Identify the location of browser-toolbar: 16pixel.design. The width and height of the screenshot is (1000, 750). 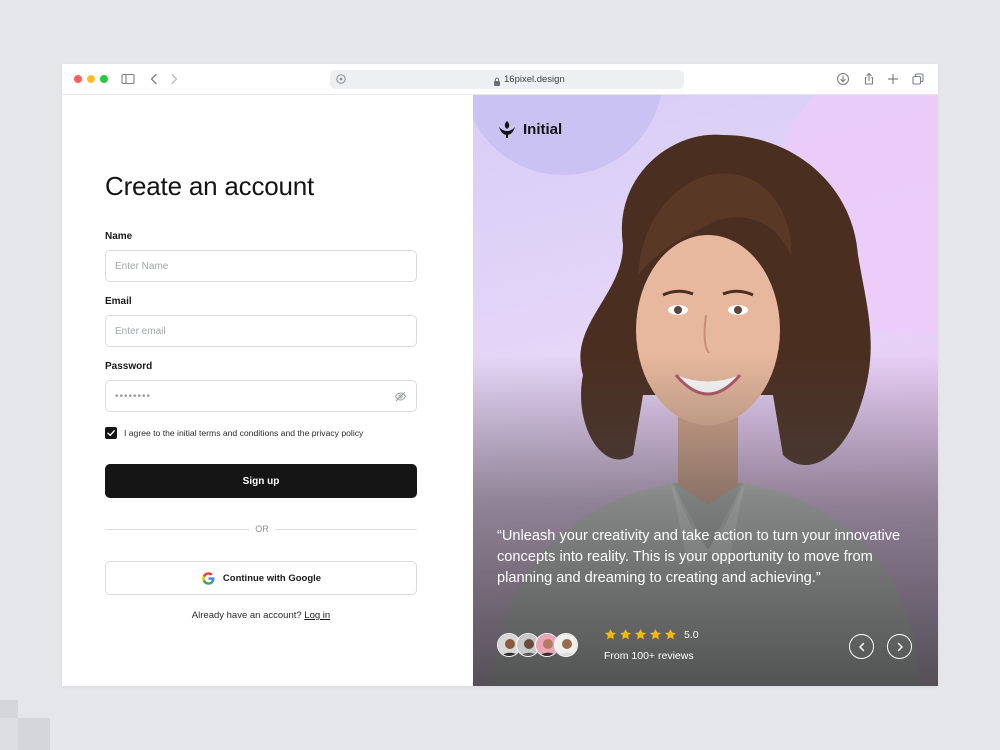
(500, 79).